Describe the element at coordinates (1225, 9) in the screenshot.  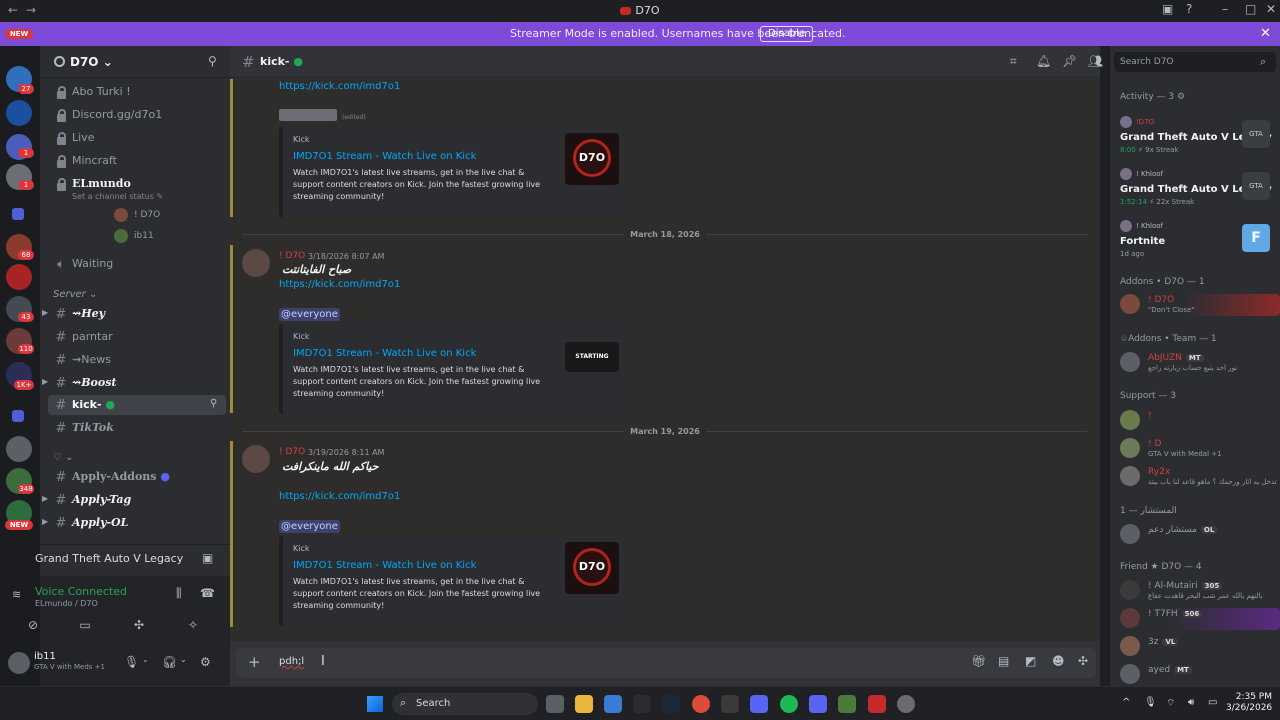
I see `minimize-icon: –` at that location.